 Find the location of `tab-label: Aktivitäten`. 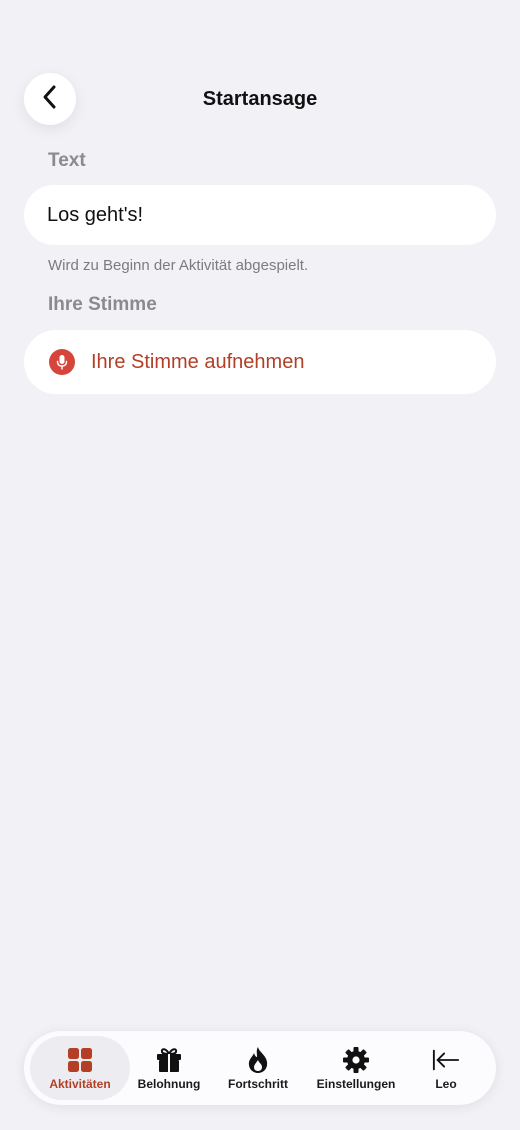

tab-label: Aktivitäten is located at coordinates (80, 1083).